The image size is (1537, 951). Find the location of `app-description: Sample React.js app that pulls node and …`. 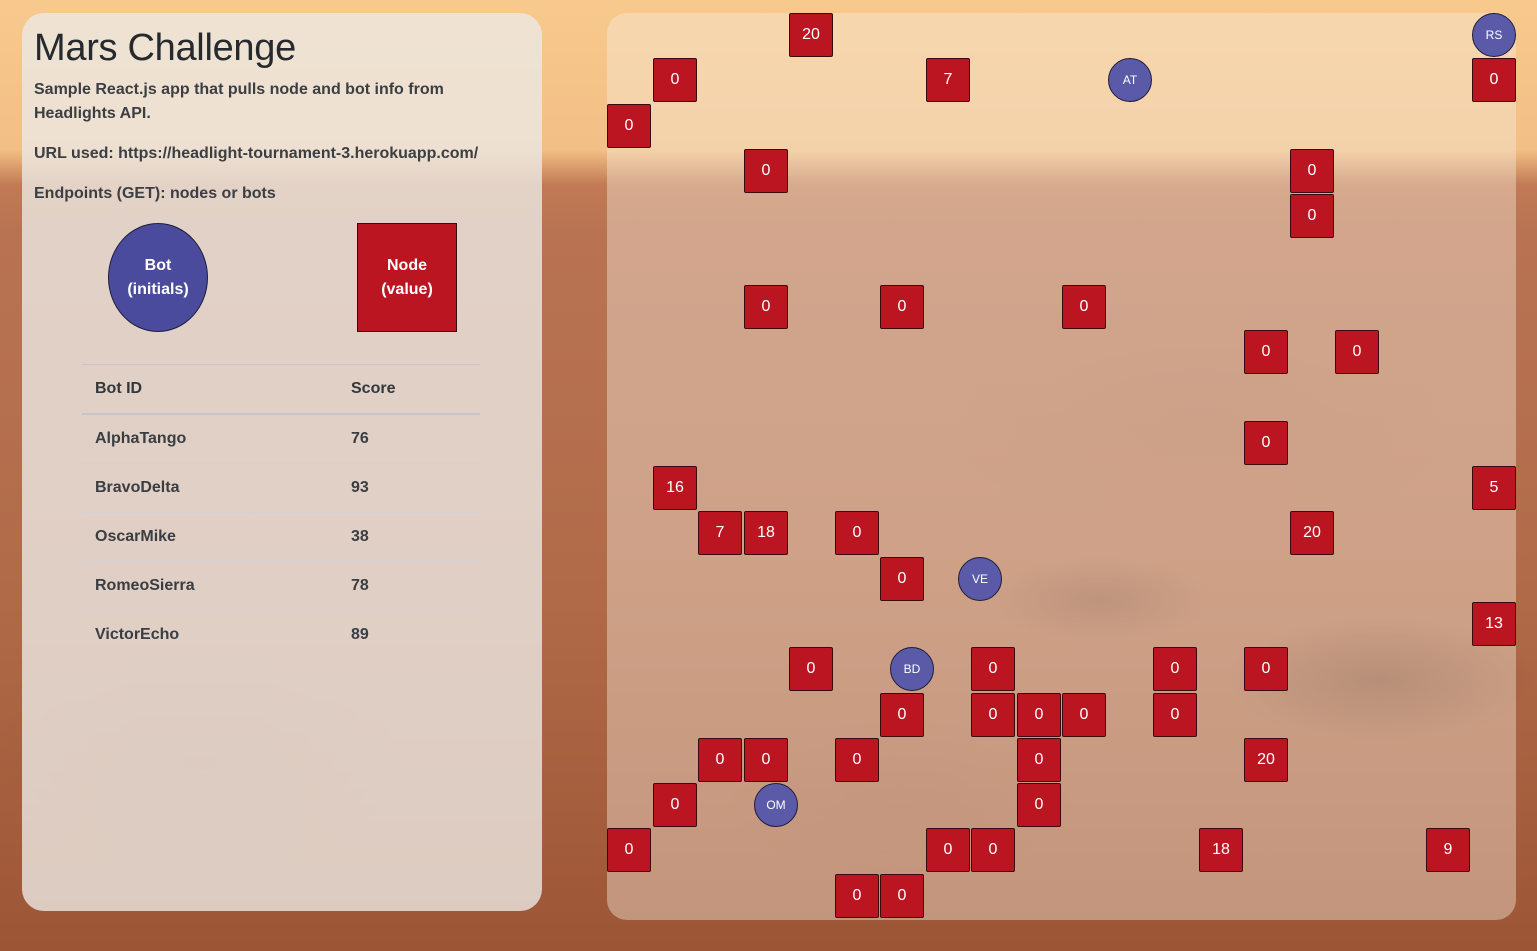

app-description: Sample React.js app that pulls node and … is located at coordinates (239, 101).